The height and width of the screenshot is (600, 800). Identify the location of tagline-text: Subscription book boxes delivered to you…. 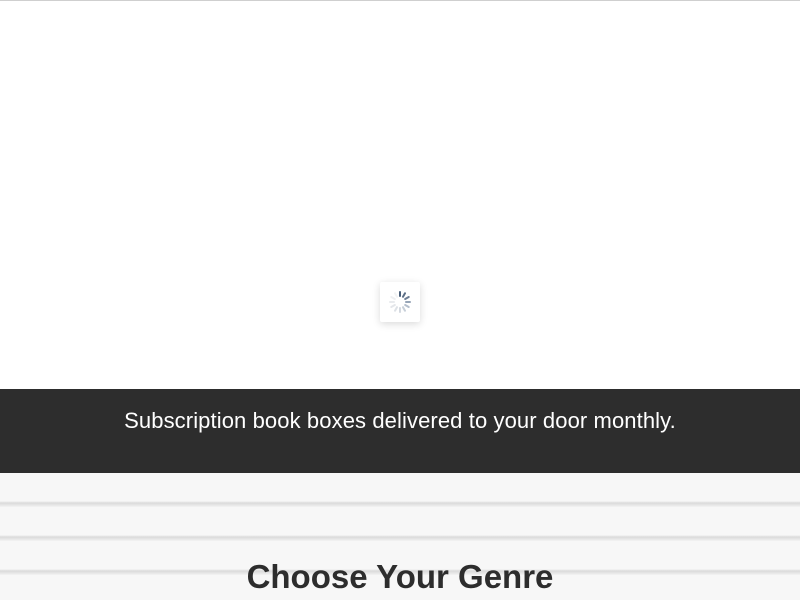
(400, 420).